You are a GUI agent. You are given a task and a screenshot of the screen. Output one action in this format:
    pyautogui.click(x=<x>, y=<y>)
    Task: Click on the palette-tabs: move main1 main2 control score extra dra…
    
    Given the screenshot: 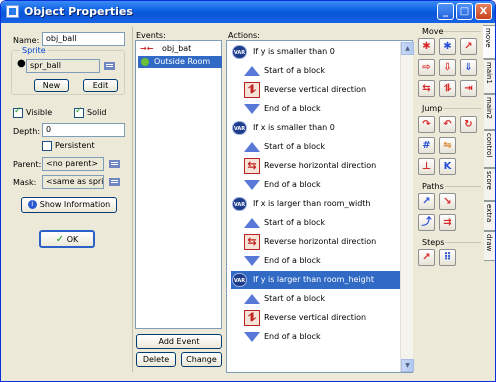 What is the action you would take?
    pyautogui.click(x=489, y=150)
    